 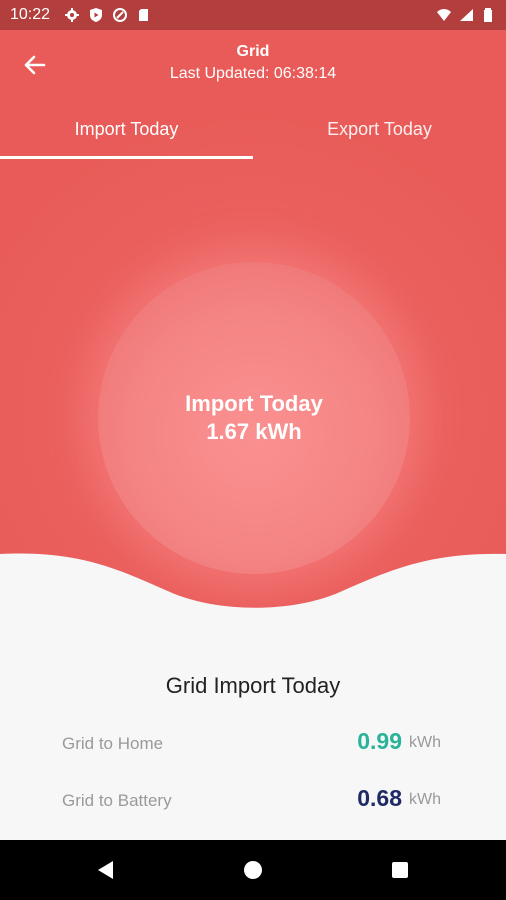 I want to click on grid-to-battery-row: Grid to Battery 0.68 kWh, so click(x=253, y=800).